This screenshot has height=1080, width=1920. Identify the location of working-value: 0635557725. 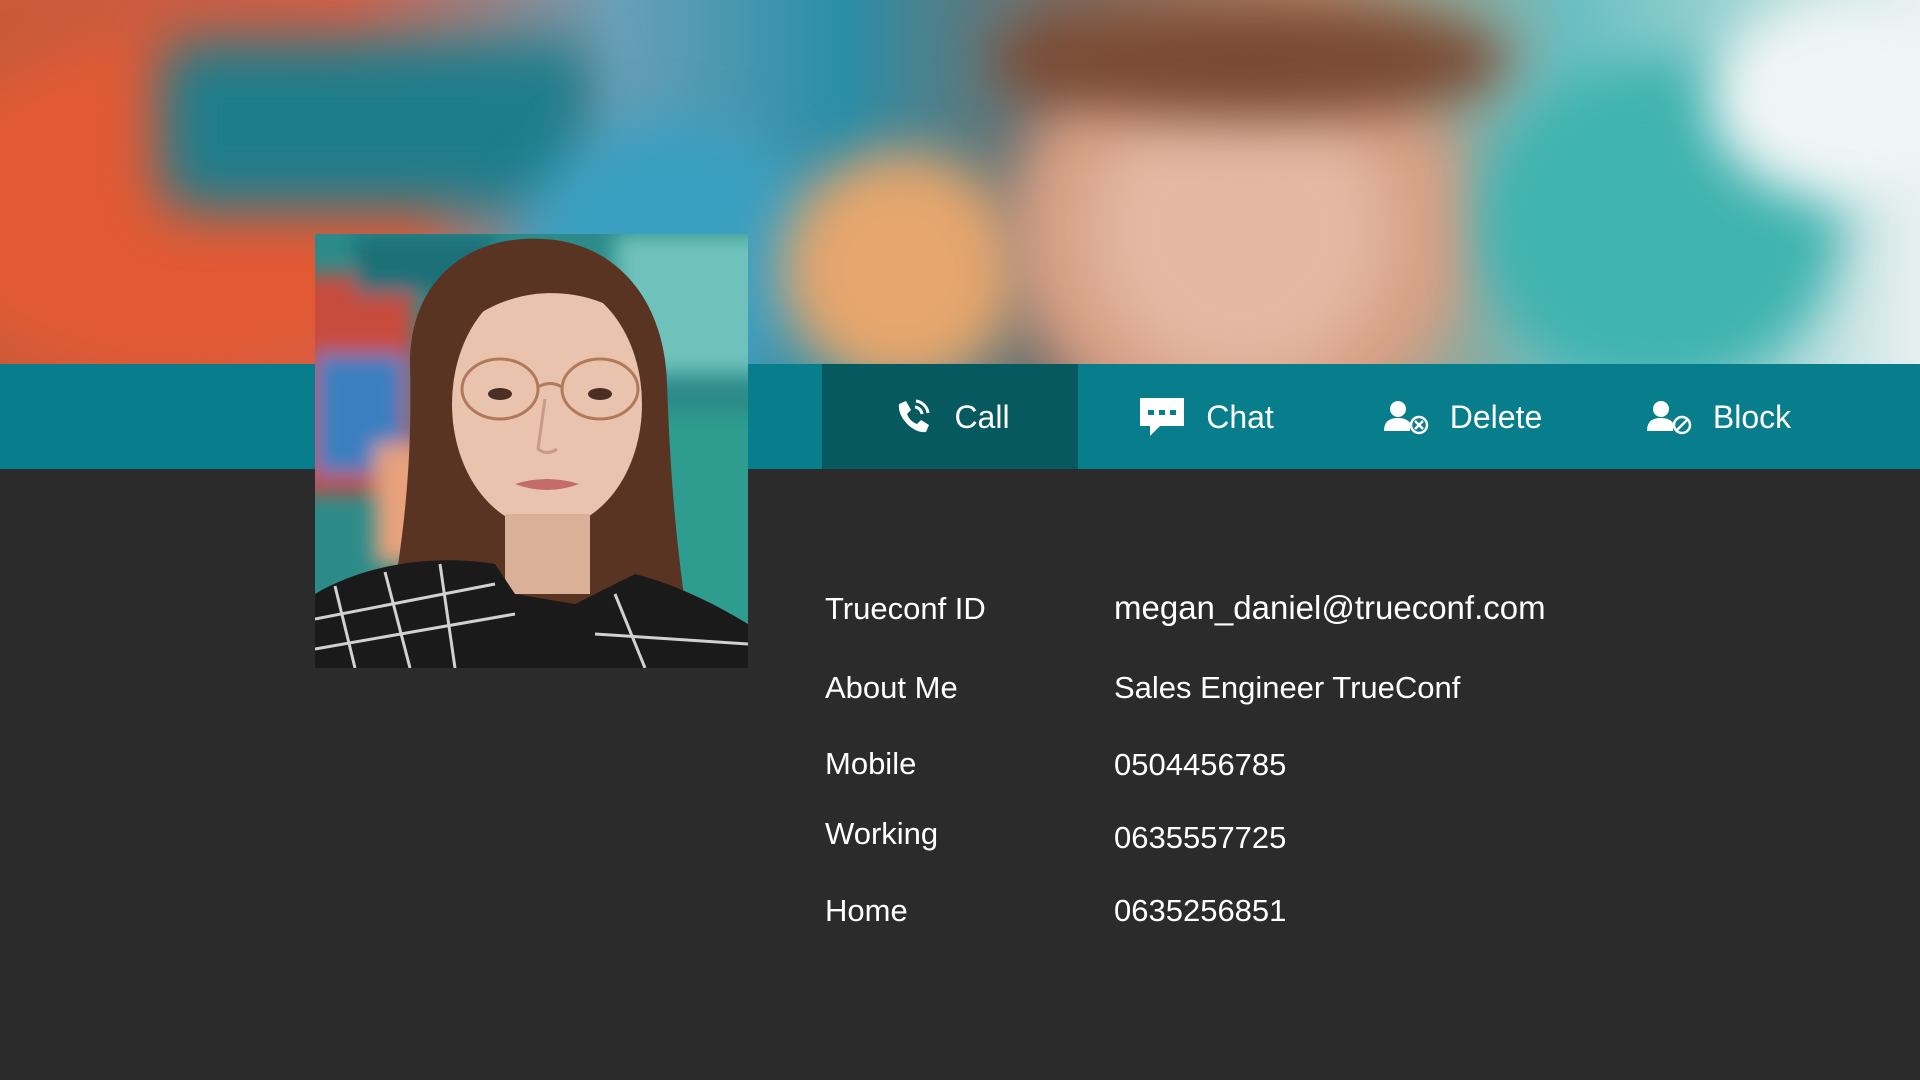
(1200, 837).